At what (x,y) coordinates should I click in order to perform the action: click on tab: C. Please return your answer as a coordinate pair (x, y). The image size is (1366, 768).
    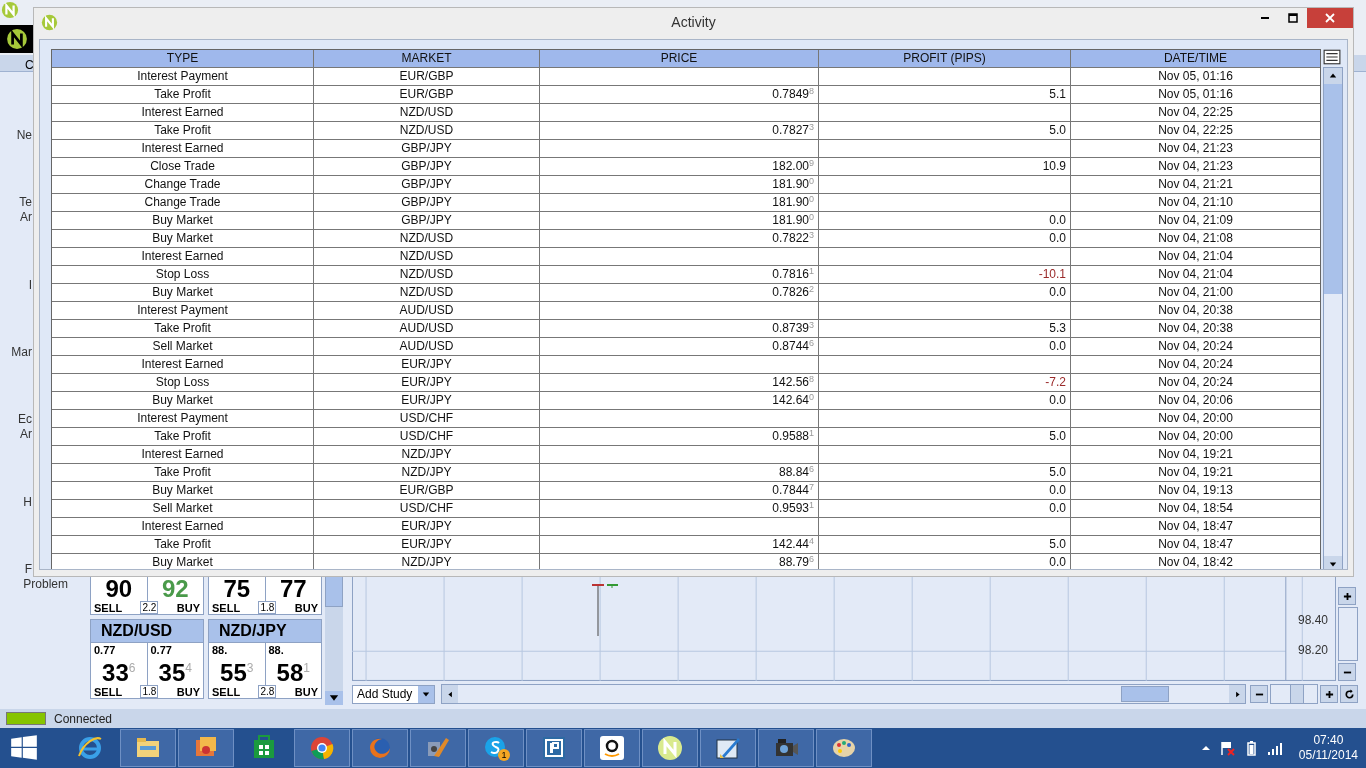
    Looking at the image, I should click on (29, 65).